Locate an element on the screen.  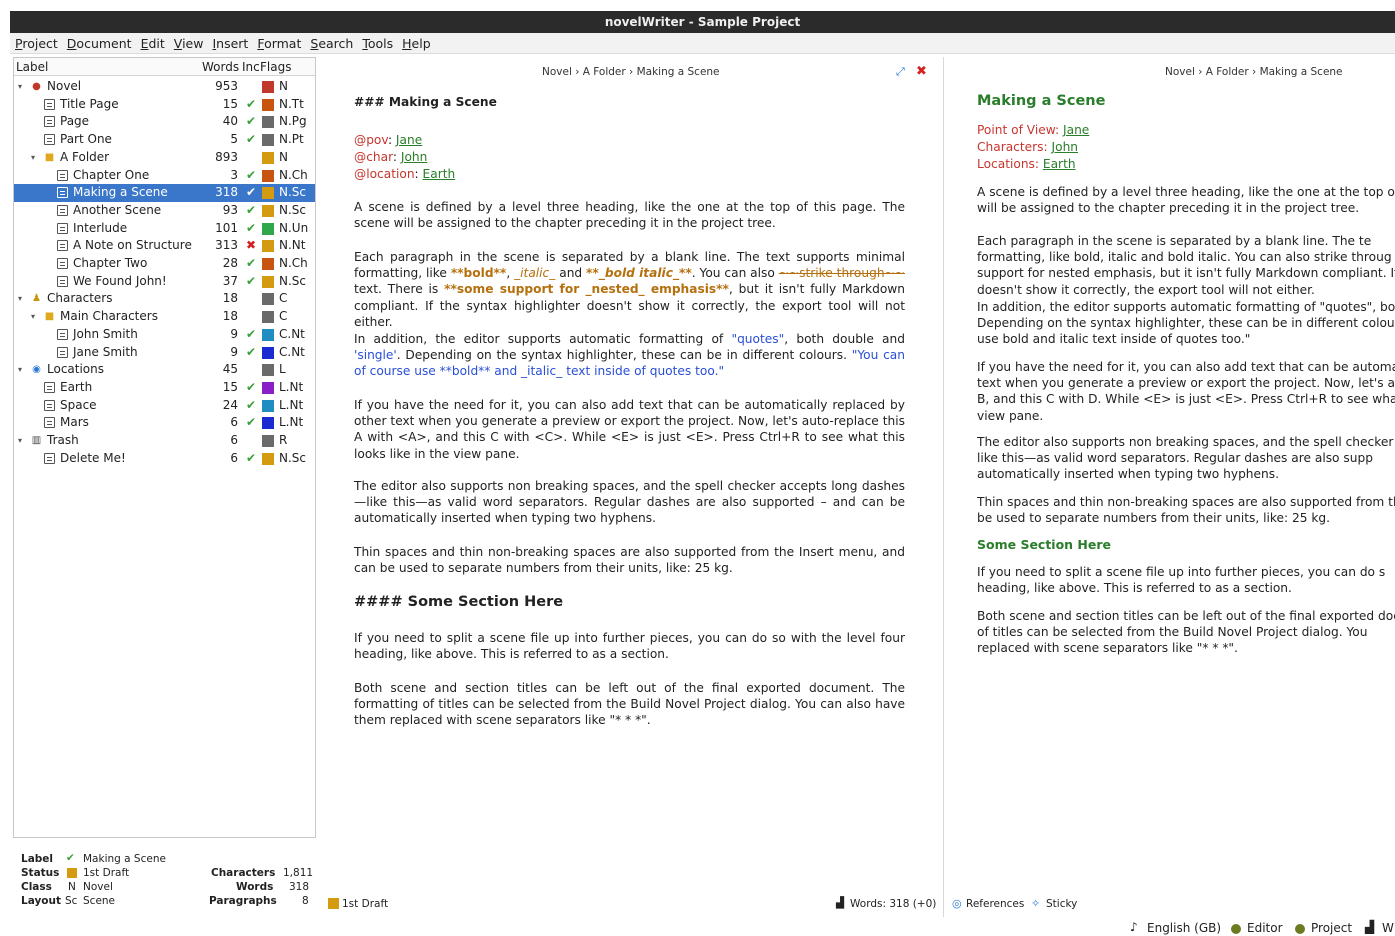
tree-row: Earth 15 ✔ L.Nt is located at coordinates (164, 388).